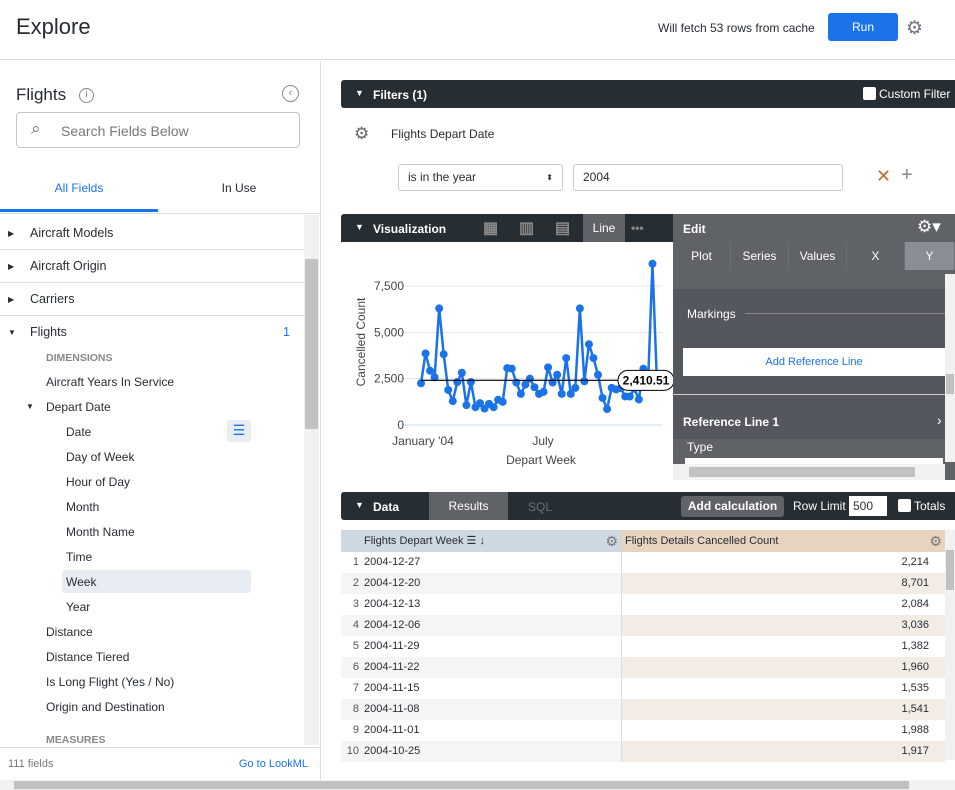 The image size is (955, 790). What do you see at coordinates (392, 583) in the screenshot?
I see `cell-week: 2004-12-20` at bounding box center [392, 583].